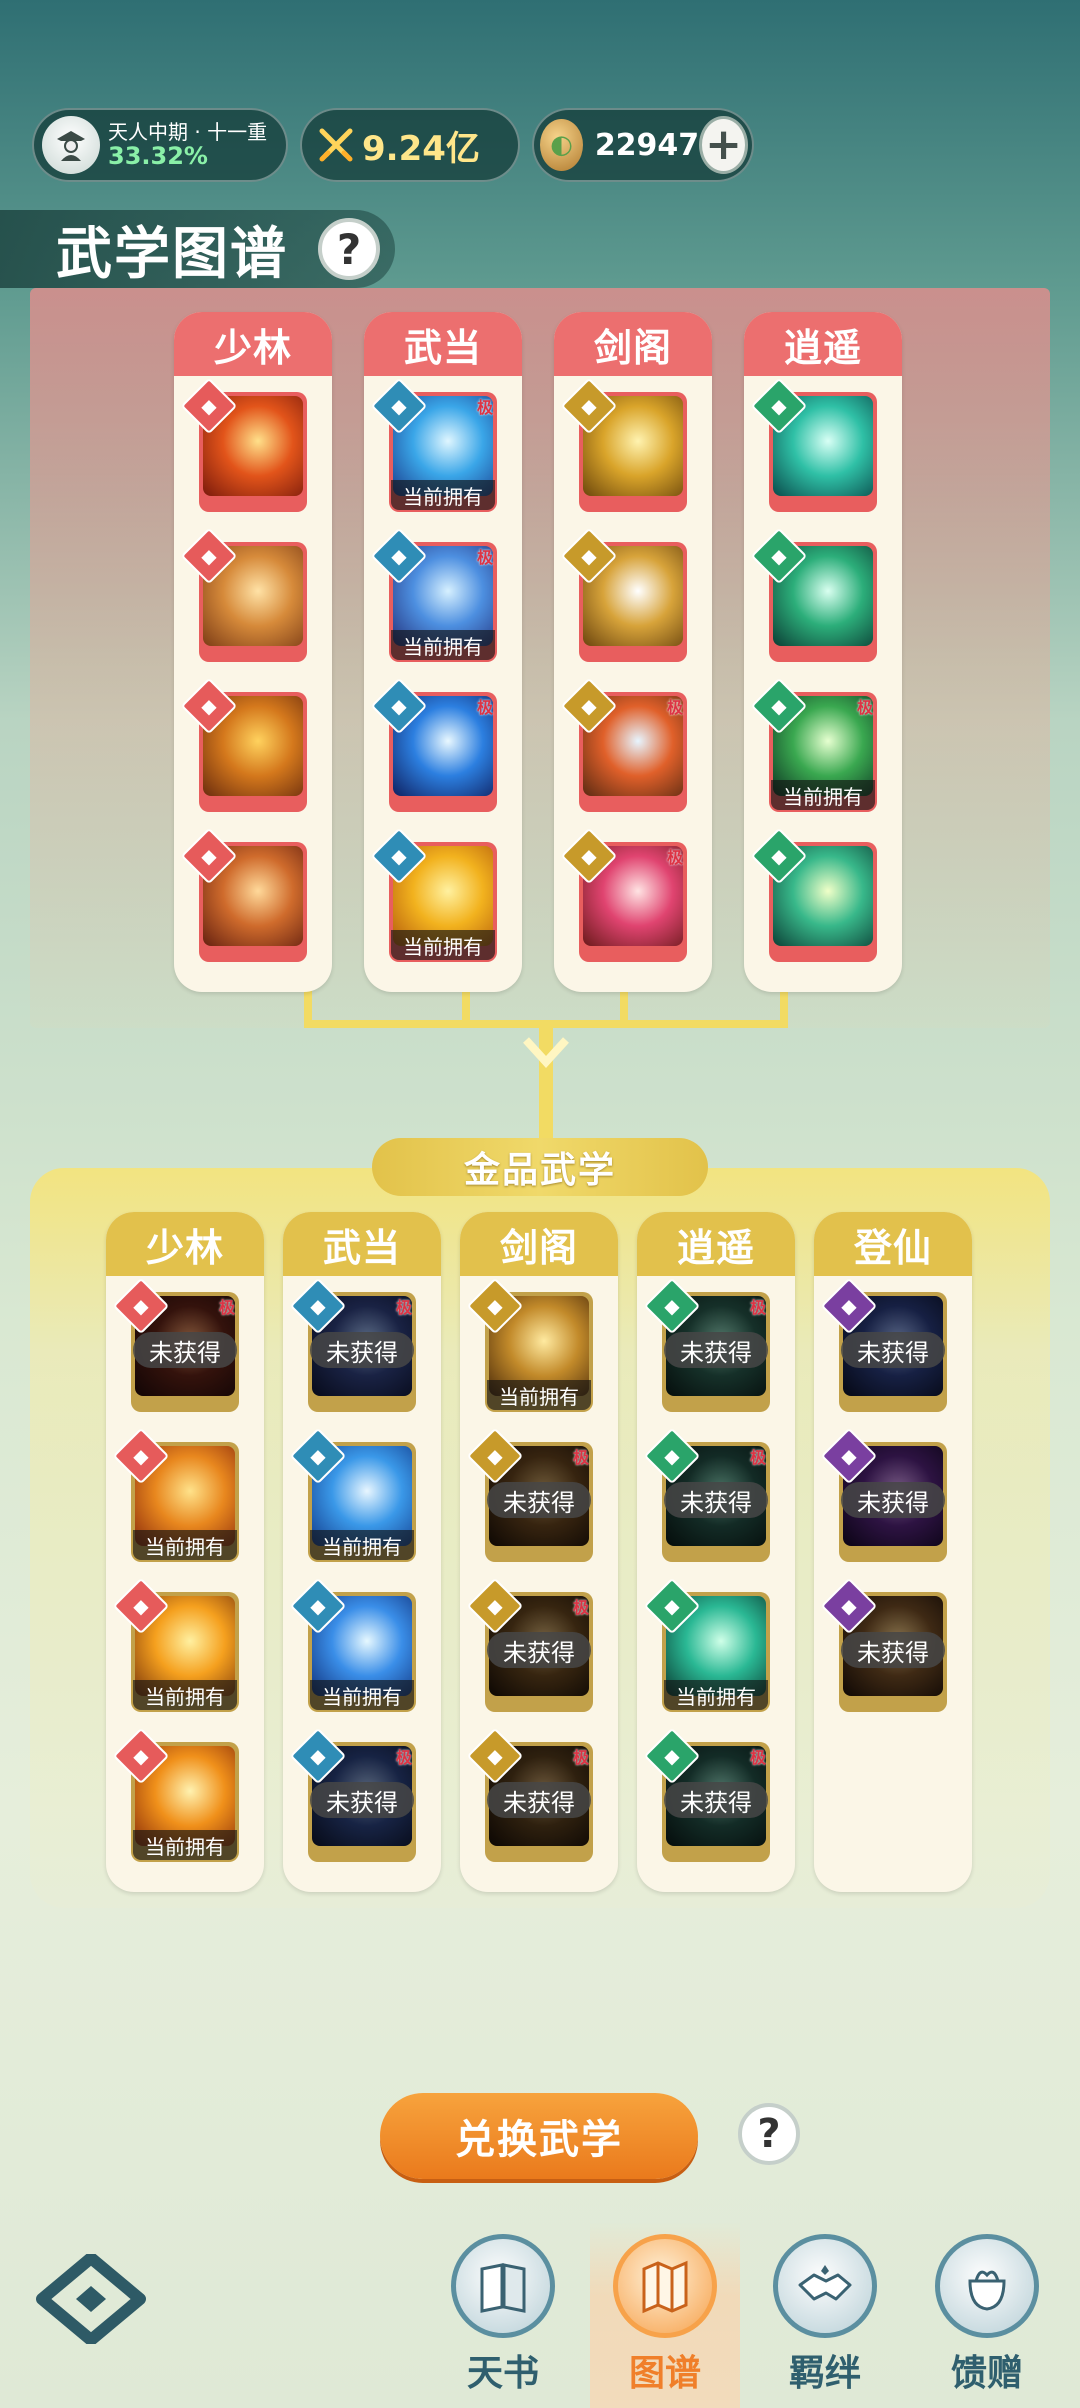 The width and height of the screenshot is (1080, 2408). I want to click on sect-column: 逍遥 ◆ 极未获得 ◆ 极未获得 ◆ 当前拥有 ◆ 极未获得, so click(716, 1552).